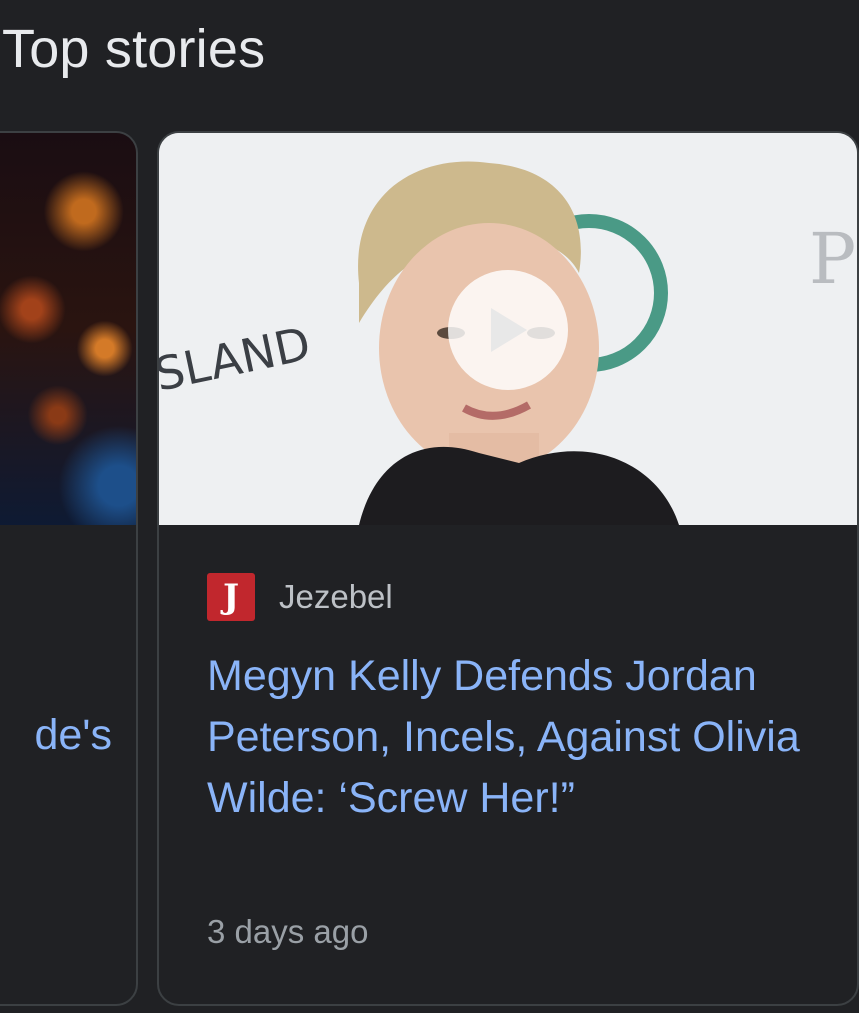 The image size is (859, 1013). I want to click on publisher-logo-icon: J, so click(231, 597).